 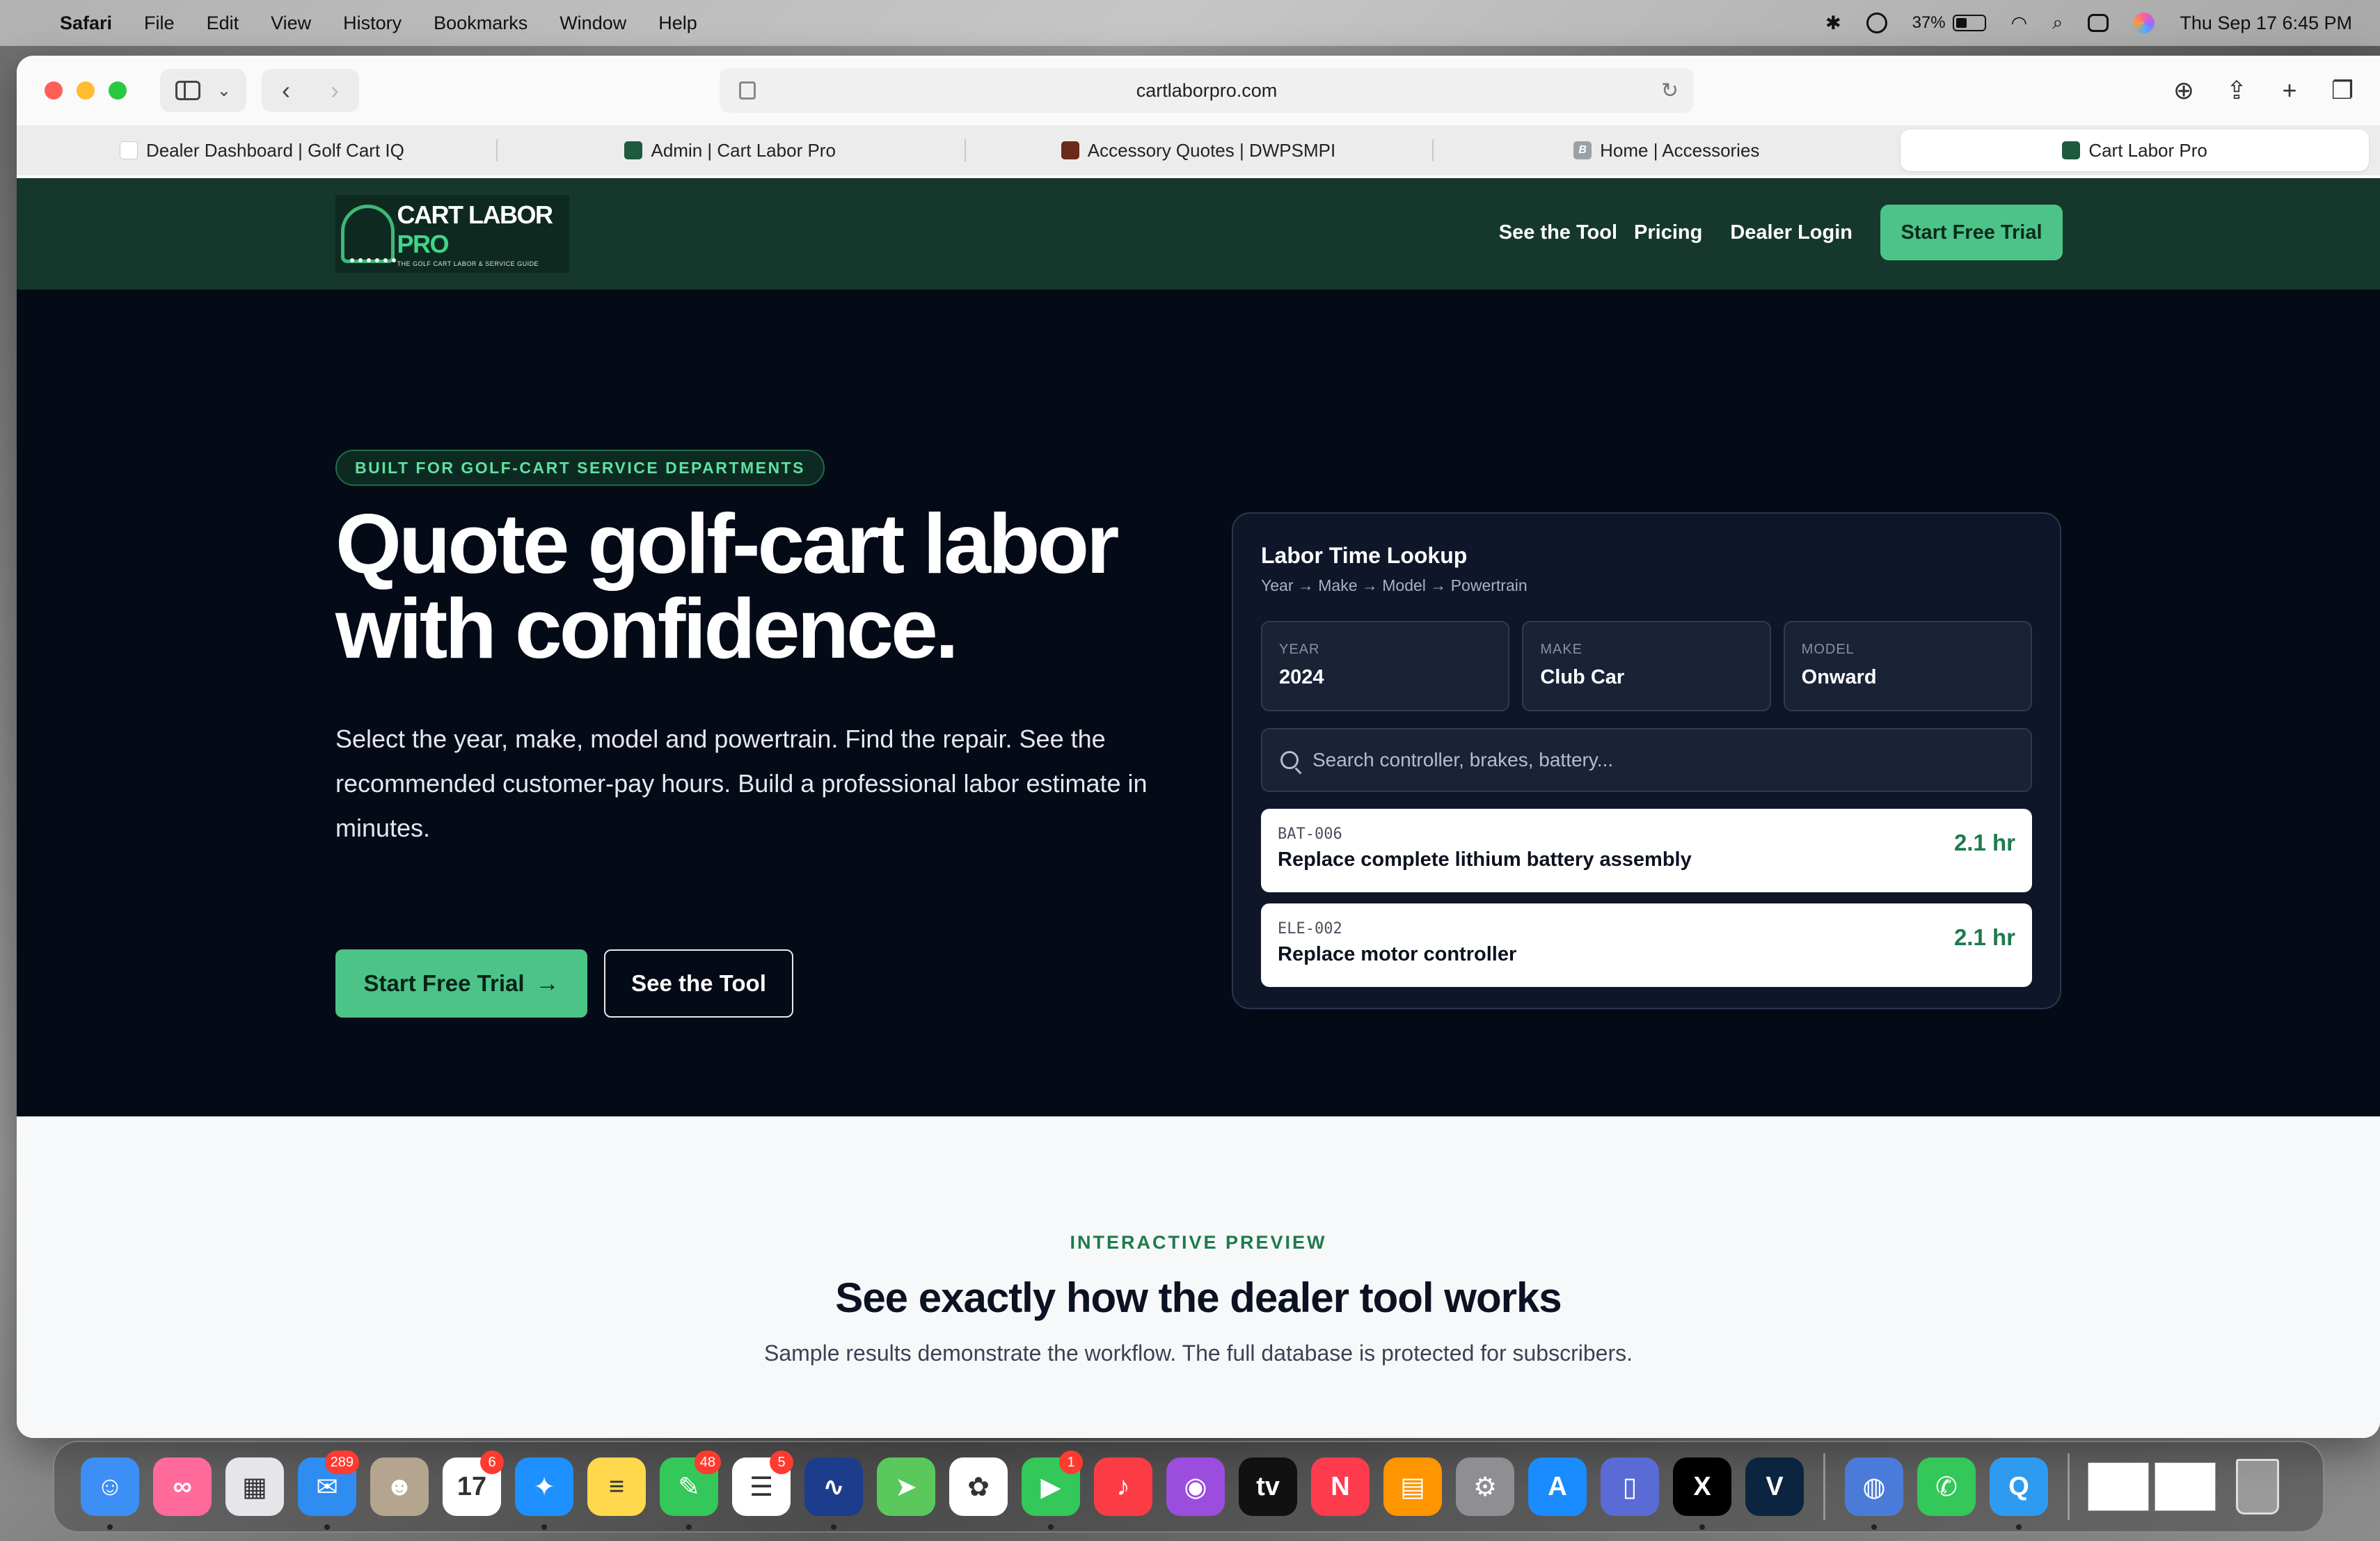 What do you see at coordinates (2151, 1487) in the screenshot?
I see `minimized-windows` at bounding box center [2151, 1487].